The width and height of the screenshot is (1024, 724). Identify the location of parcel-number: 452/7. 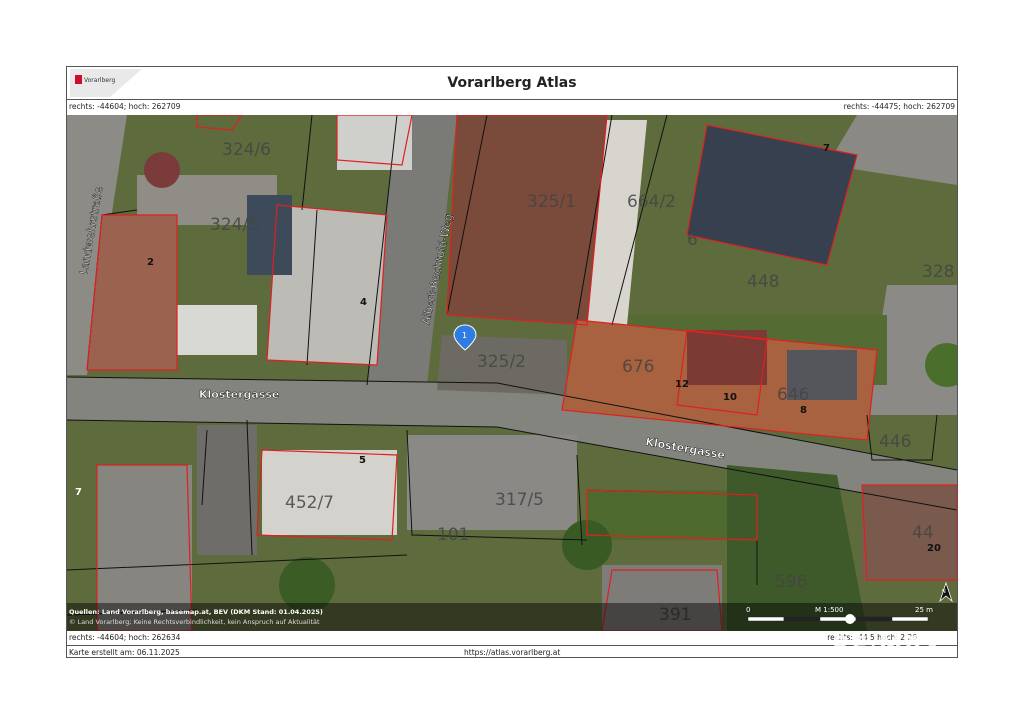
(309, 503).